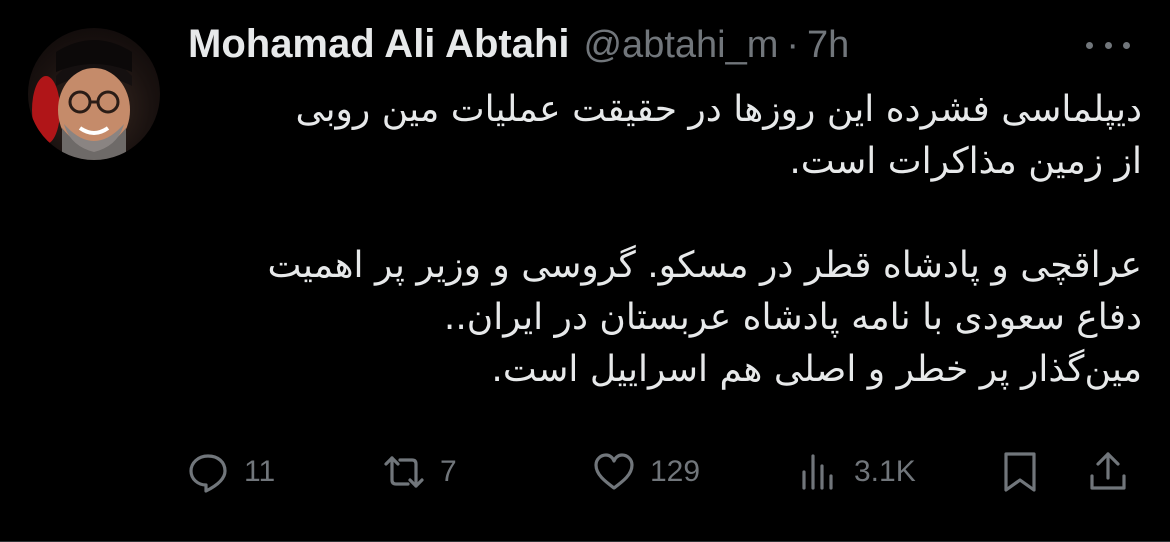 This screenshot has width=1170, height=542. What do you see at coordinates (230, 472) in the screenshot?
I see `reply-button: 11` at bounding box center [230, 472].